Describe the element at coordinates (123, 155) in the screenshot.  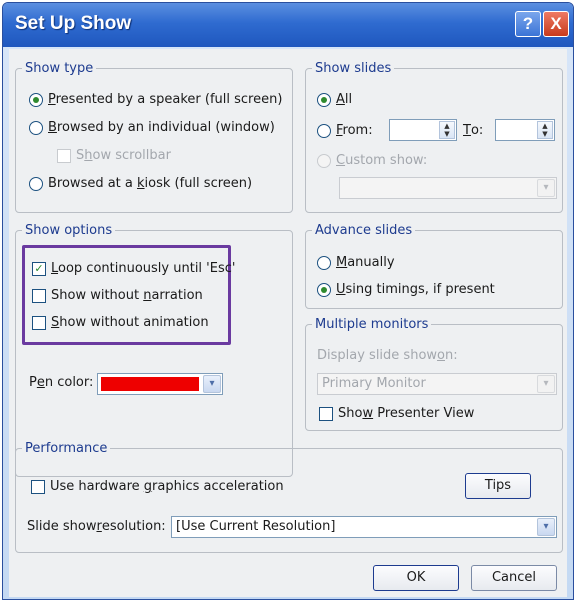
I see `checkbox-label: Show scrollbar` at that location.